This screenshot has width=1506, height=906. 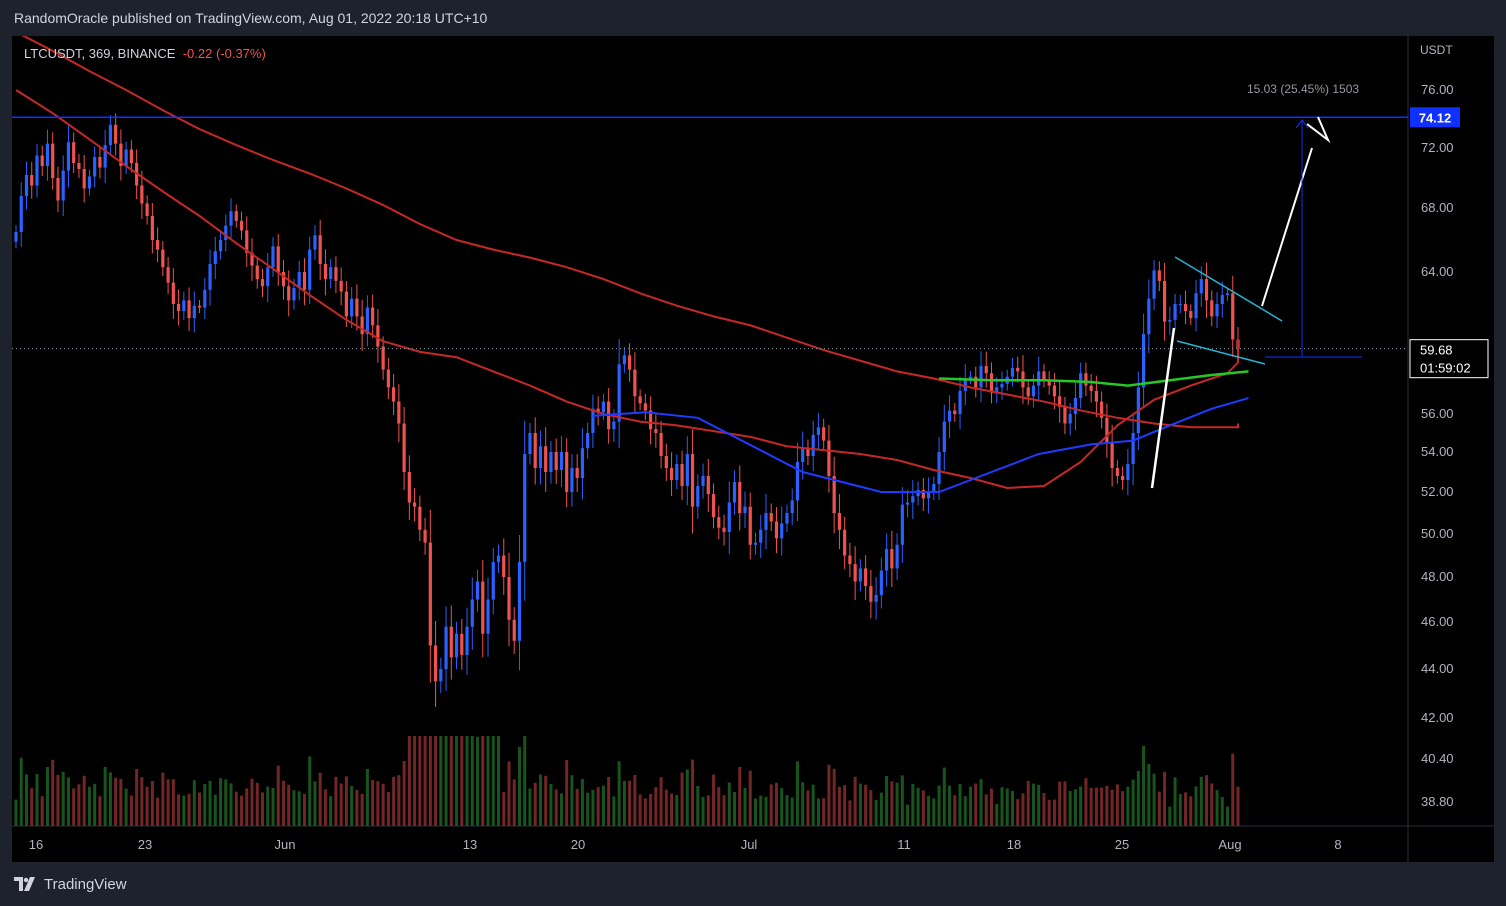 What do you see at coordinates (1437, 801) in the screenshot?
I see `y-tick-label: 38.80` at bounding box center [1437, 801].